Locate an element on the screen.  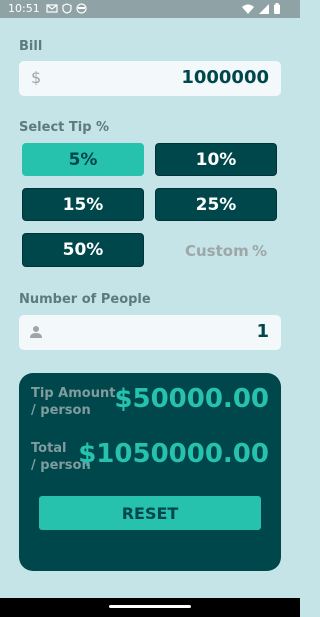
status-system-icons is located at coordinates (261, 8).